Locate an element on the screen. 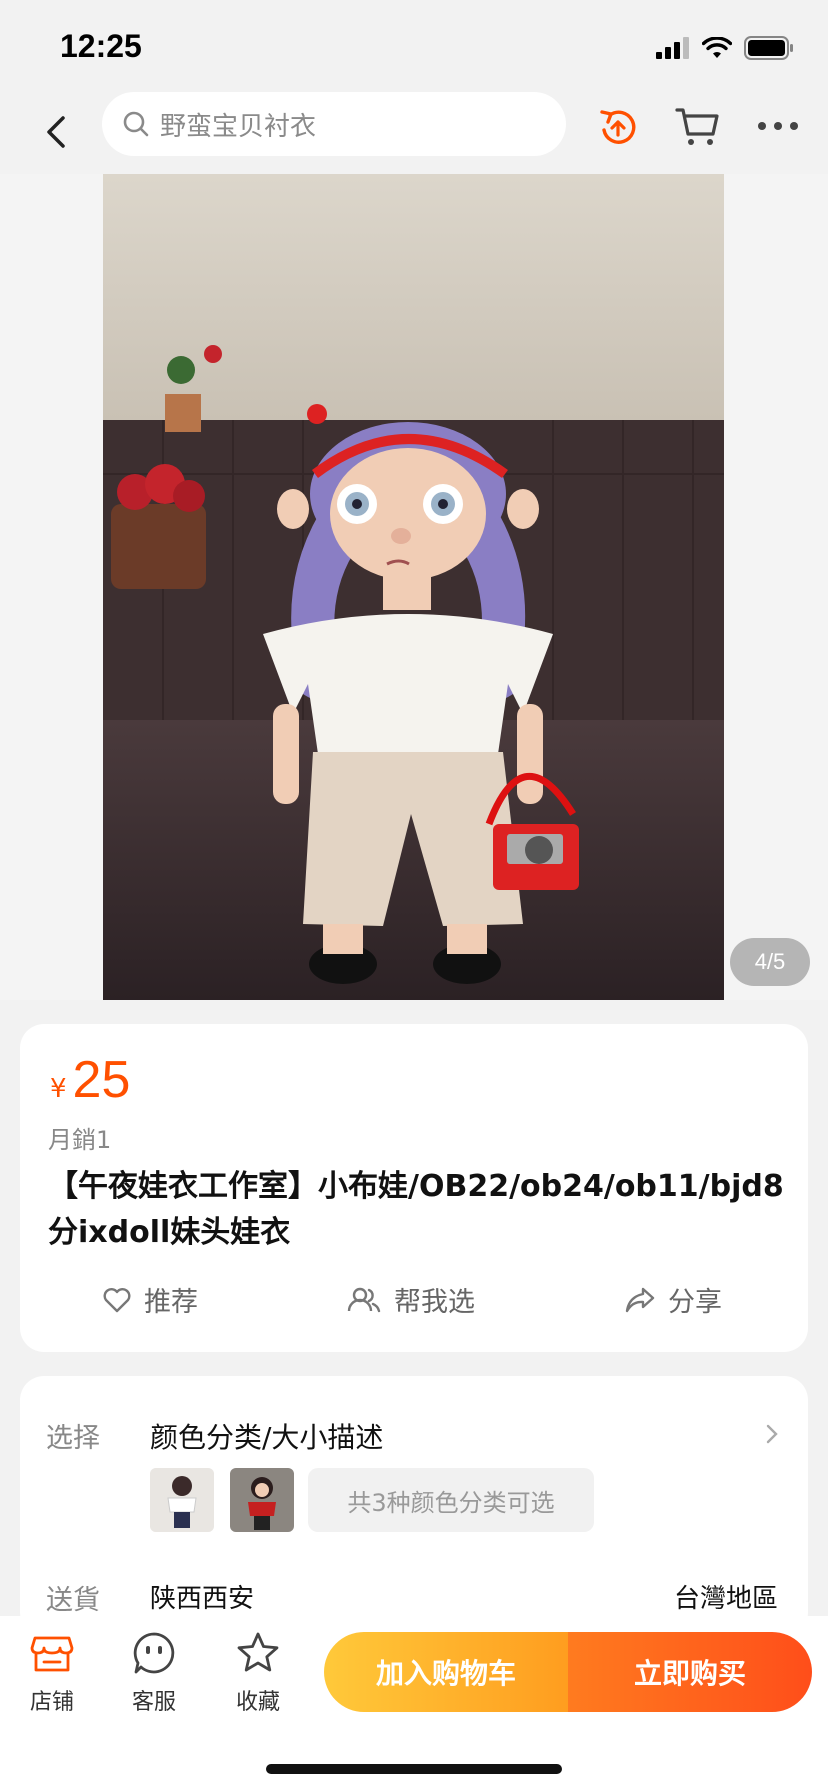 Image resolution: width=828 pixels, height=1792 pixels. favorite-button: 收藏 is located at coordinates (258, 1673).